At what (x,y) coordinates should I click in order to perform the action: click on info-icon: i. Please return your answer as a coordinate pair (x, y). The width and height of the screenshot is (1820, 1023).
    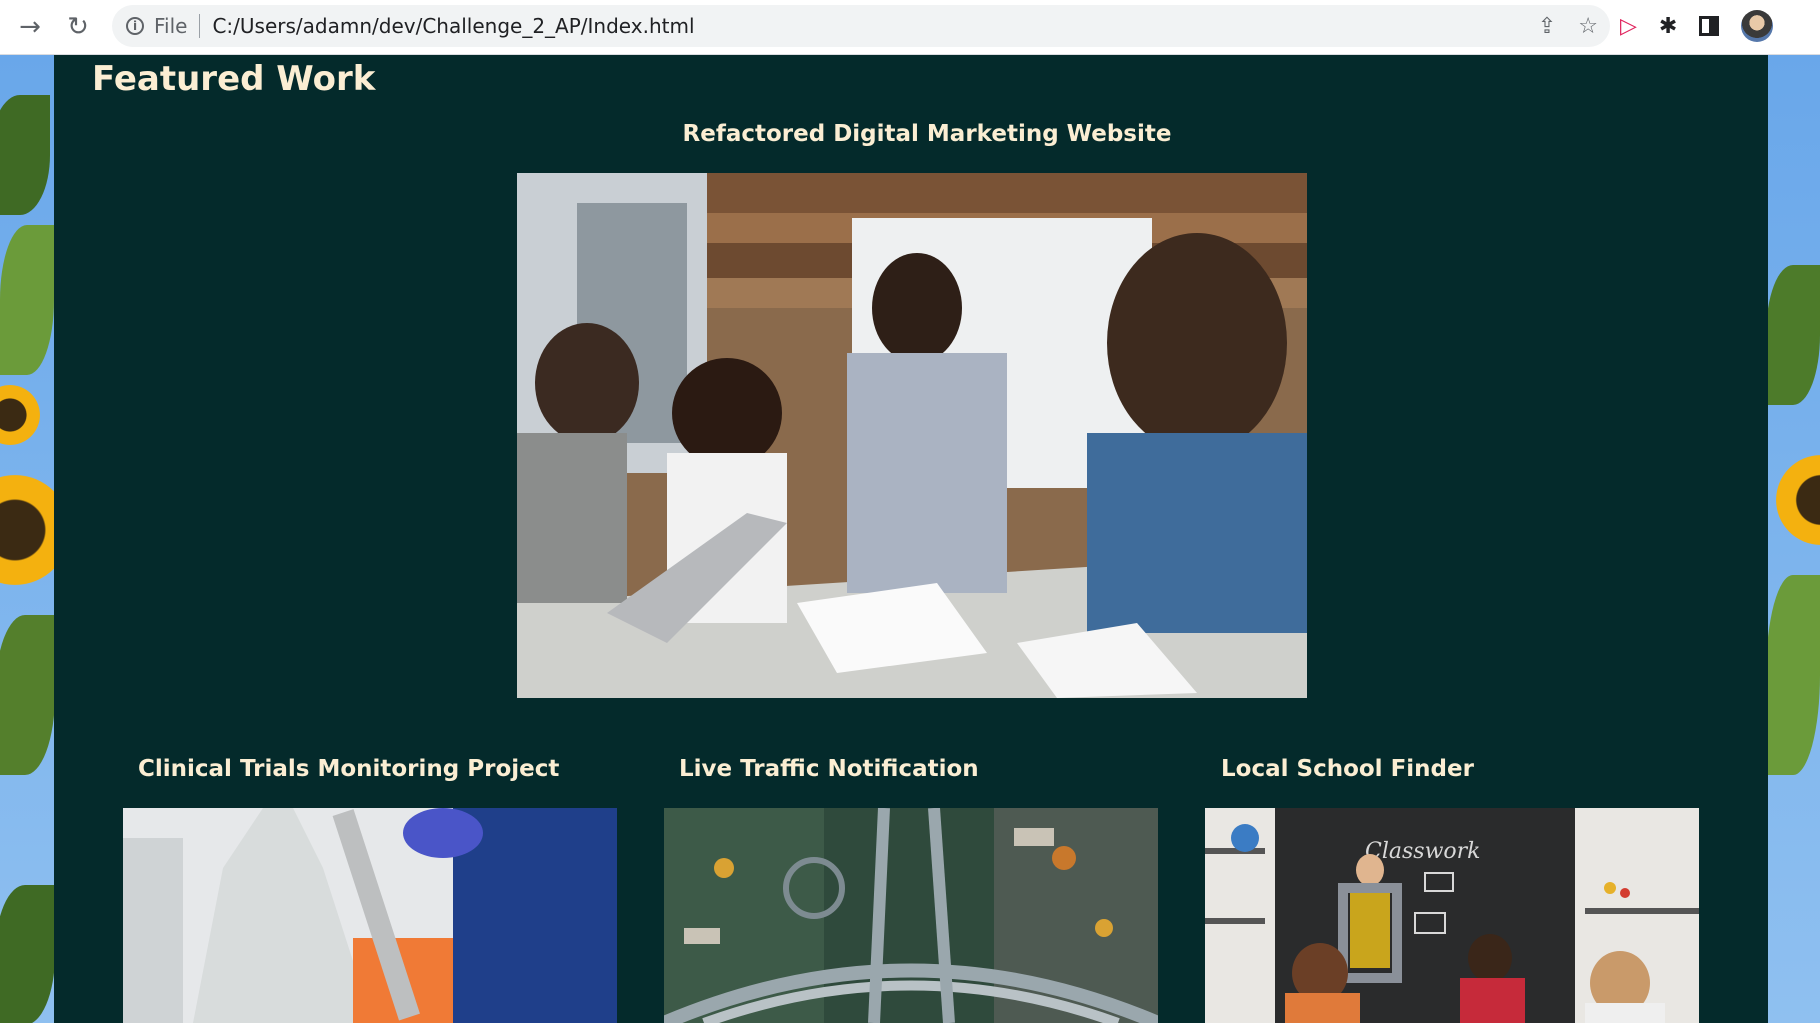
    Looking at the image, I should click on (135, 26).